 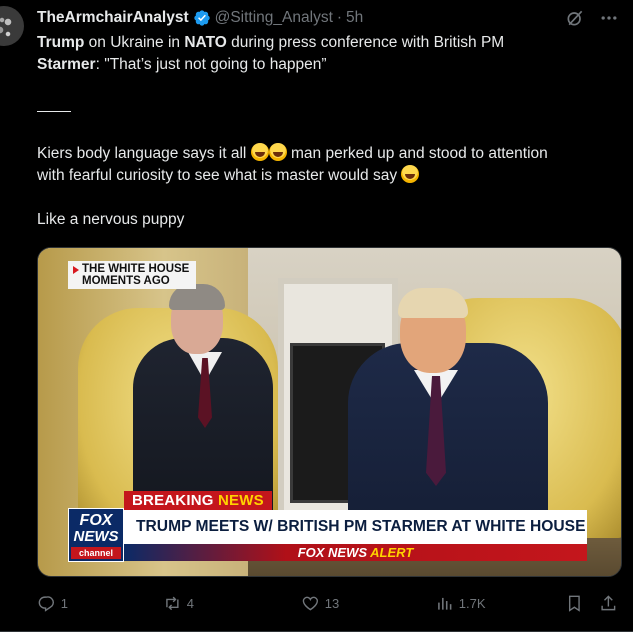 What do you see at coordinates (608, 602) in the screenshot?
I see `share-icon` at bounding box center [608, 602].